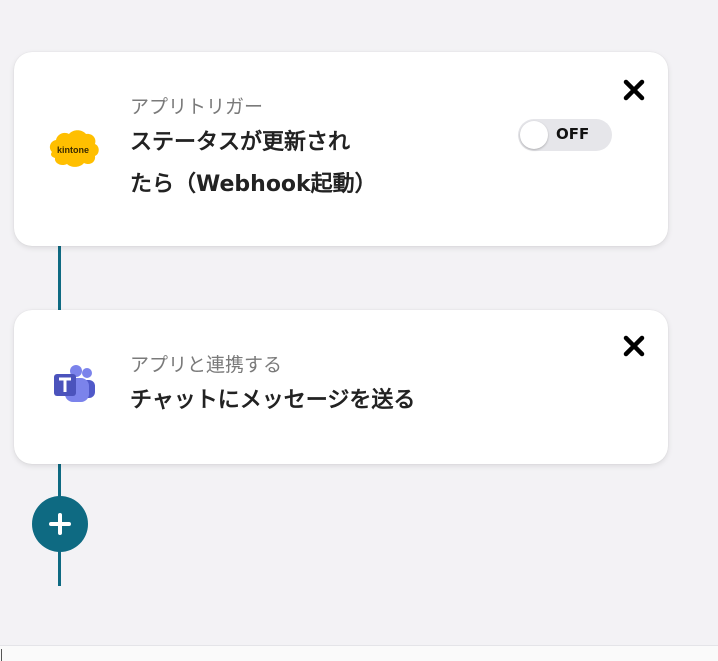 The height and width of the screenshot is (661, 718). I want to click on step-title-line-2: たら（Webhook起動）, so click(253, 184).